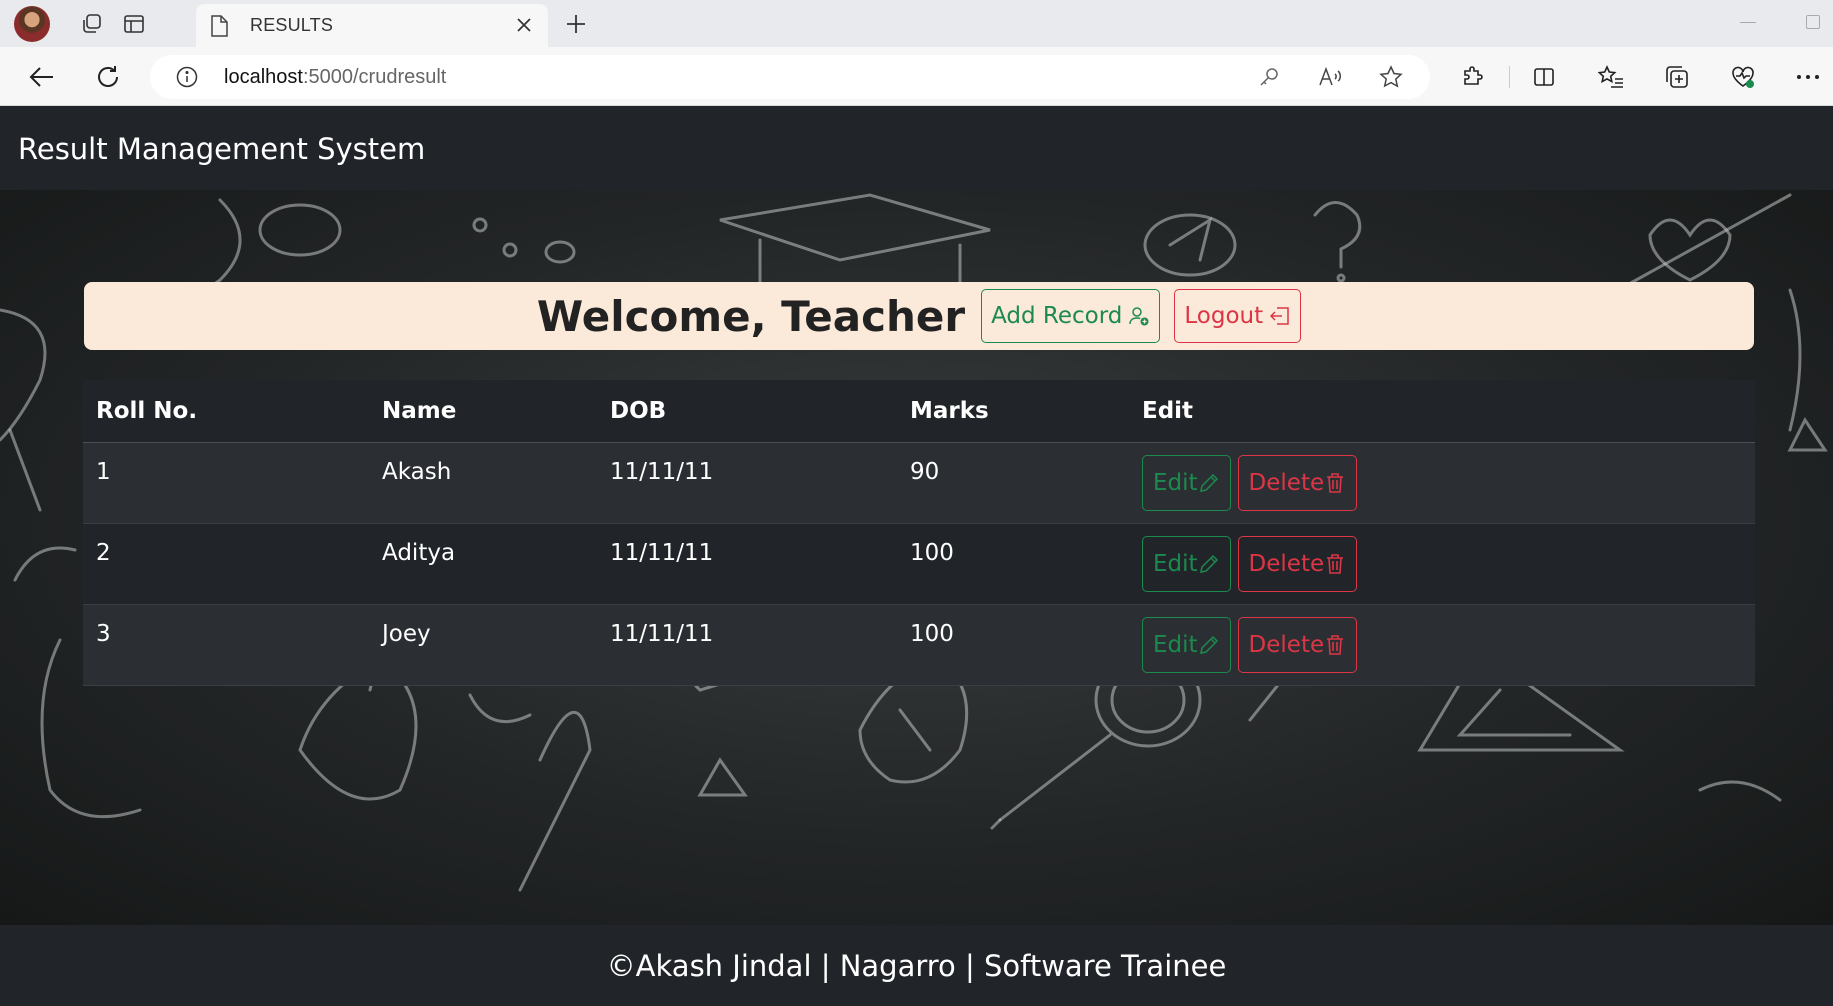  I want to click on new-tab-icon, so click(576, 24).